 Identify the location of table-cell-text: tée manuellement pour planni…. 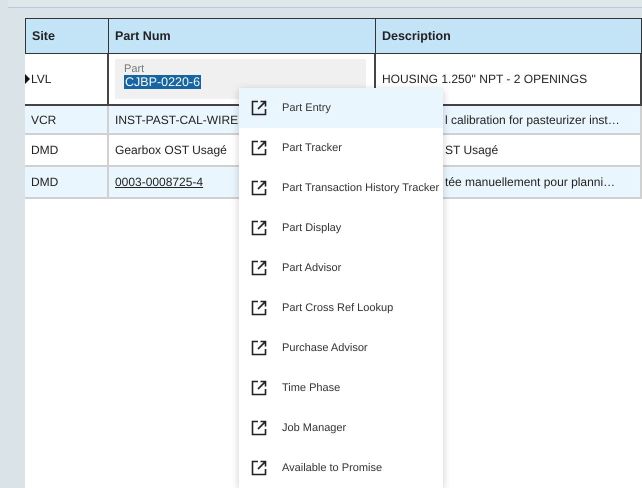
(530, 182).